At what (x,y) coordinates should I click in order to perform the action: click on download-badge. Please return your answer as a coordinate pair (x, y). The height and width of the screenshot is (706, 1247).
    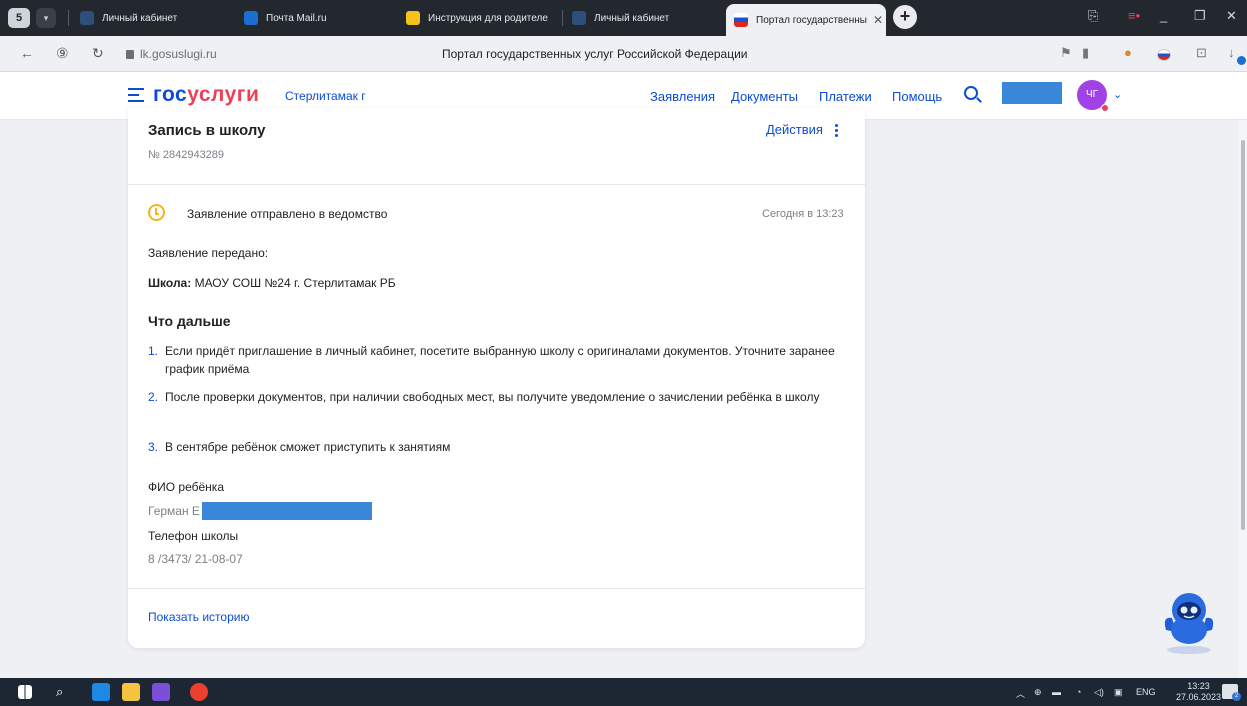
    Looking at the image, I should click on (1241, 60).